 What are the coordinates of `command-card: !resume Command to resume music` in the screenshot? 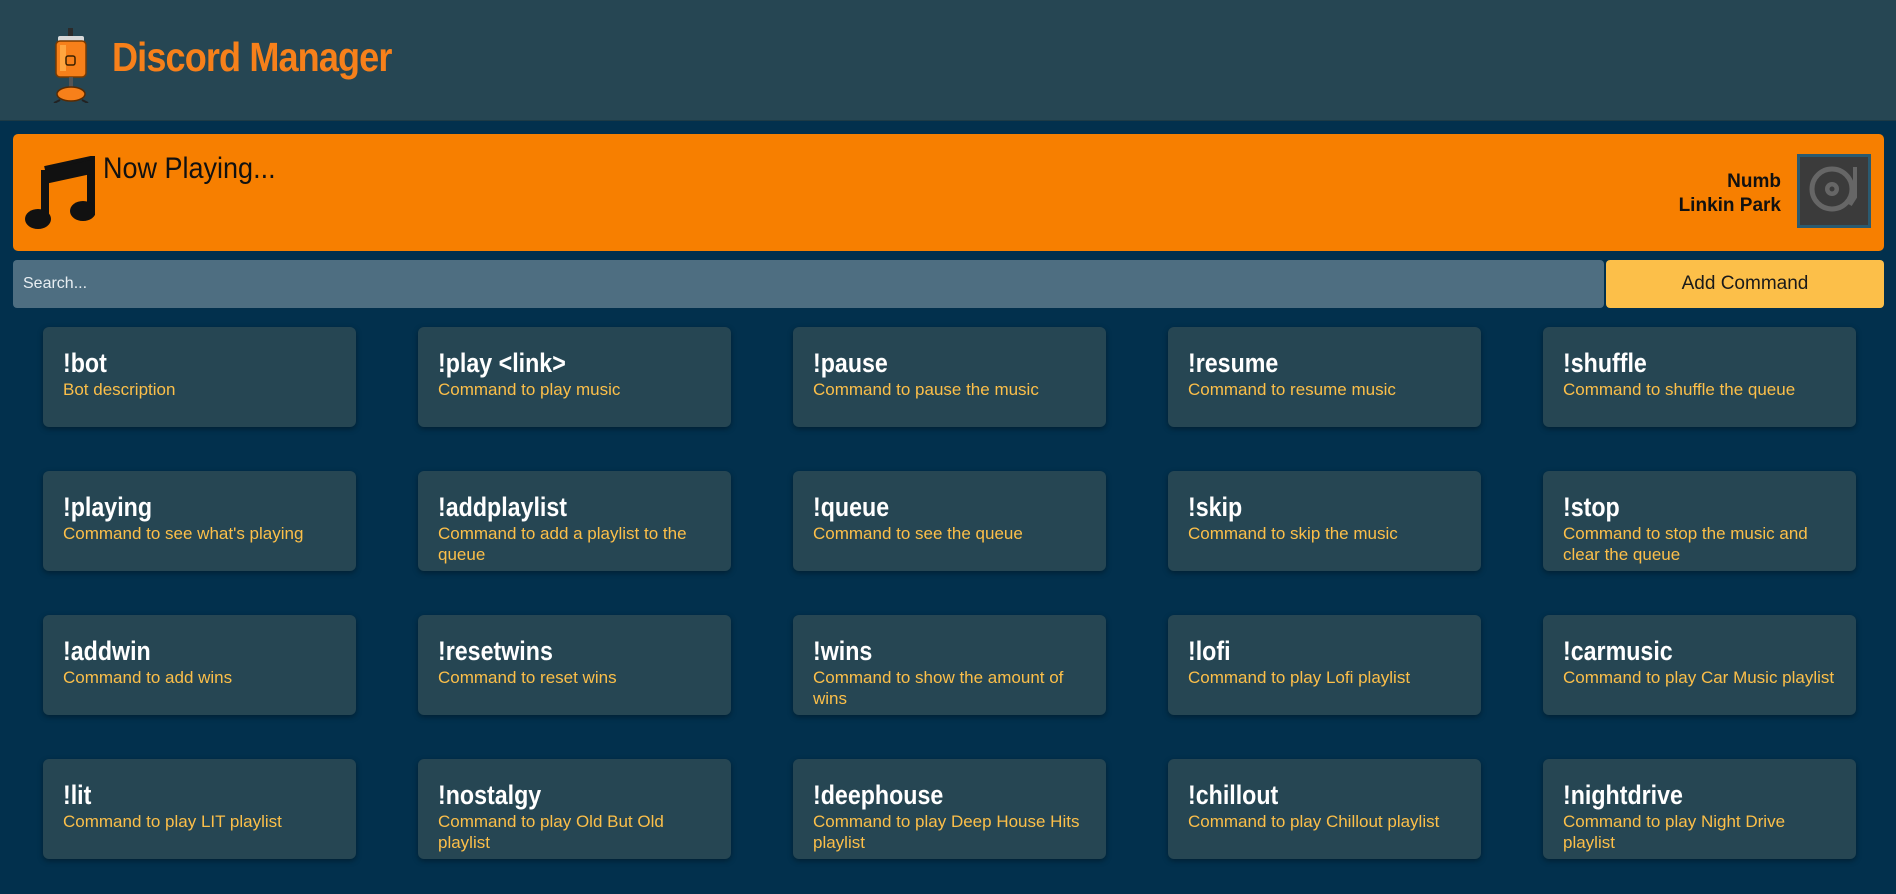 It's located at (1324, 377).